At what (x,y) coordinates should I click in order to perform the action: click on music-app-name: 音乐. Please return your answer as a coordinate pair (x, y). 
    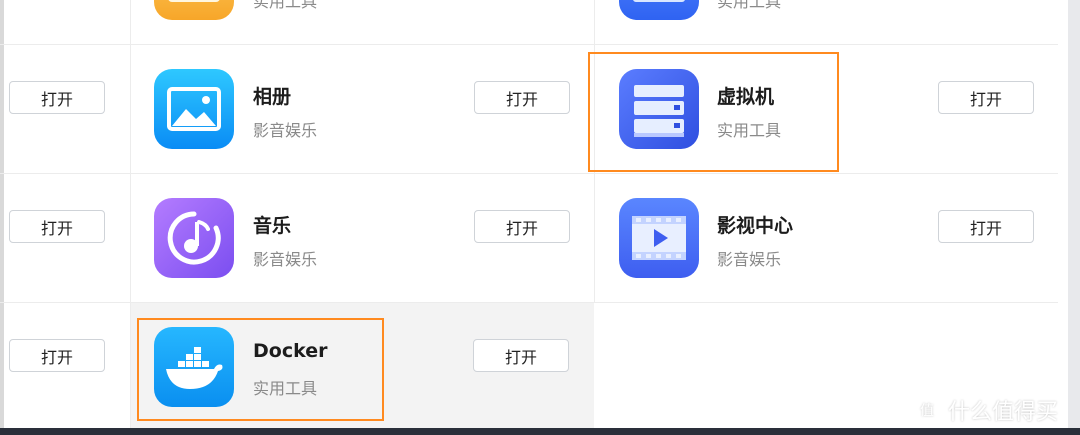
    Looking at the image, I should click on (272, 226).